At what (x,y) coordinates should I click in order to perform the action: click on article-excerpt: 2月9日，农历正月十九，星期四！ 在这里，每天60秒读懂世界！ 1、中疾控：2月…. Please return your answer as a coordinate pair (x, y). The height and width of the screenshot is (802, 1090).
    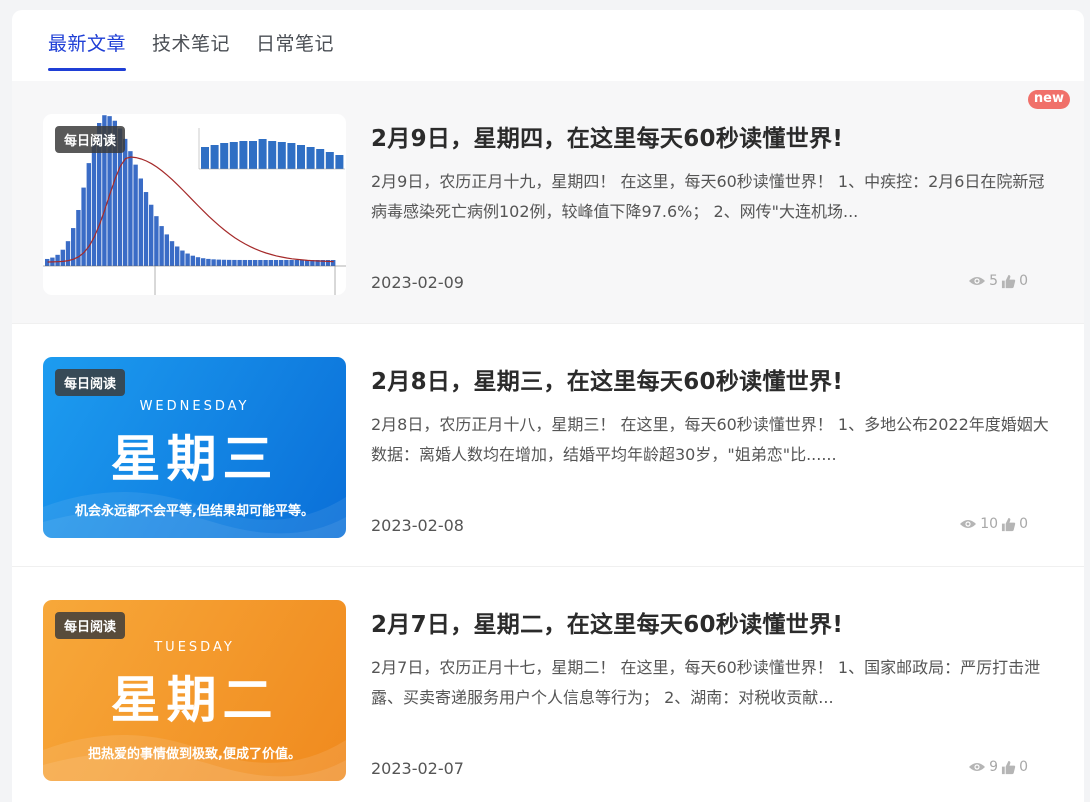
    Looking at the image, I should click on (708, 196).